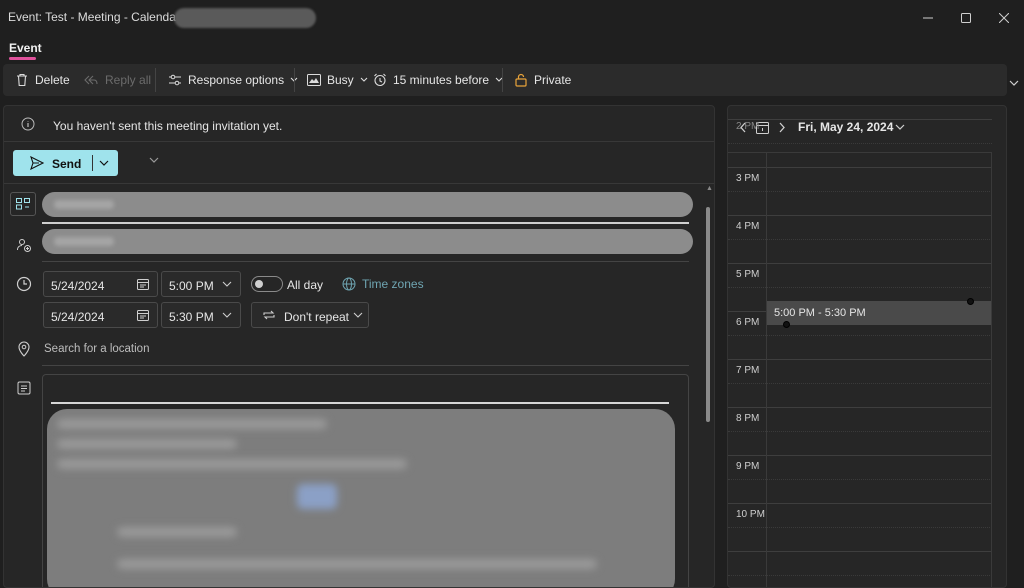  Describe the element at coordinates (393, 284) in the screenshot. I see `time-zones-label: Time zones` at that location.